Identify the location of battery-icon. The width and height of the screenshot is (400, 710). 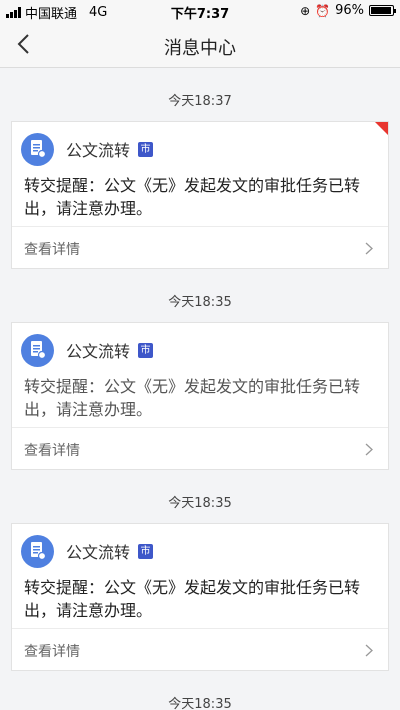
(382, 10).